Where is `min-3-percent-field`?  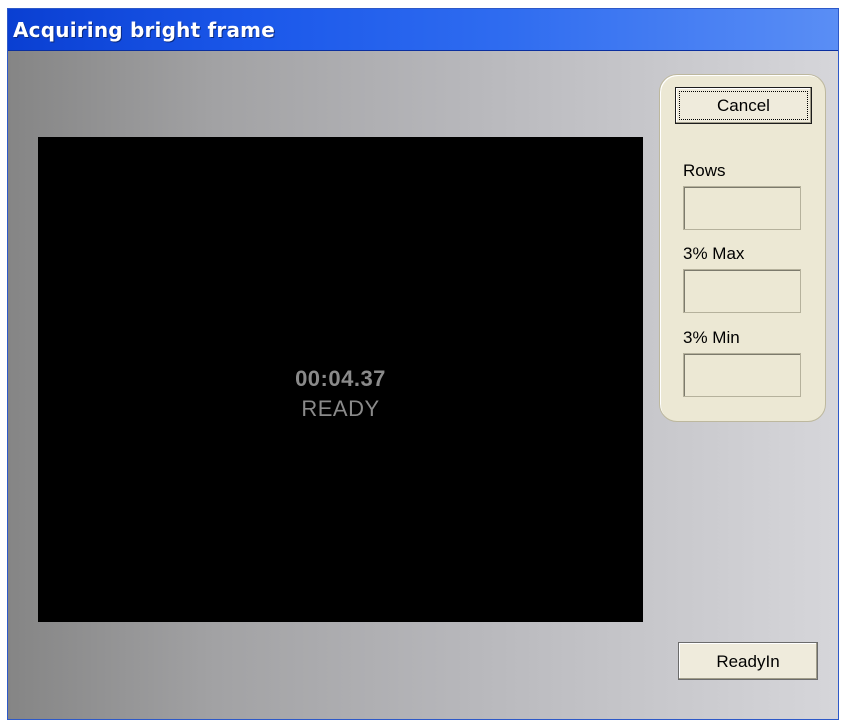
min-3-percent-field is located at coordinates (742, 375).